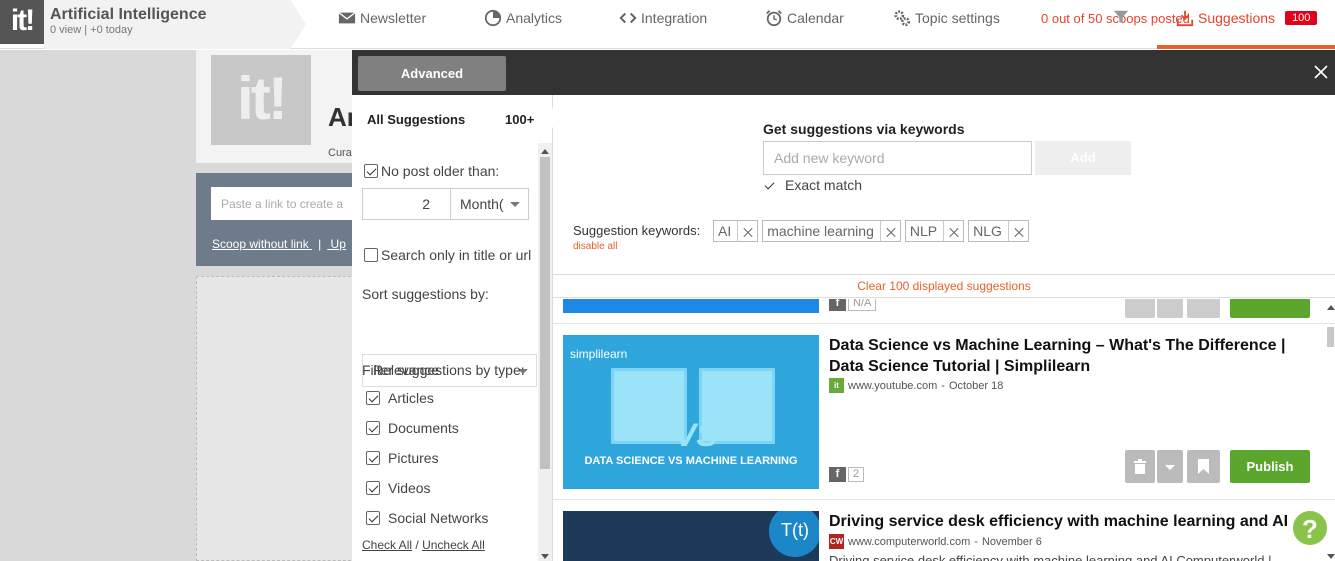 Image resolution: width=1335 pixels, height=561 pixels. Describe the element at coordinates (371, 255) in the screenshot. I see `title-url-checkbox` at that location.